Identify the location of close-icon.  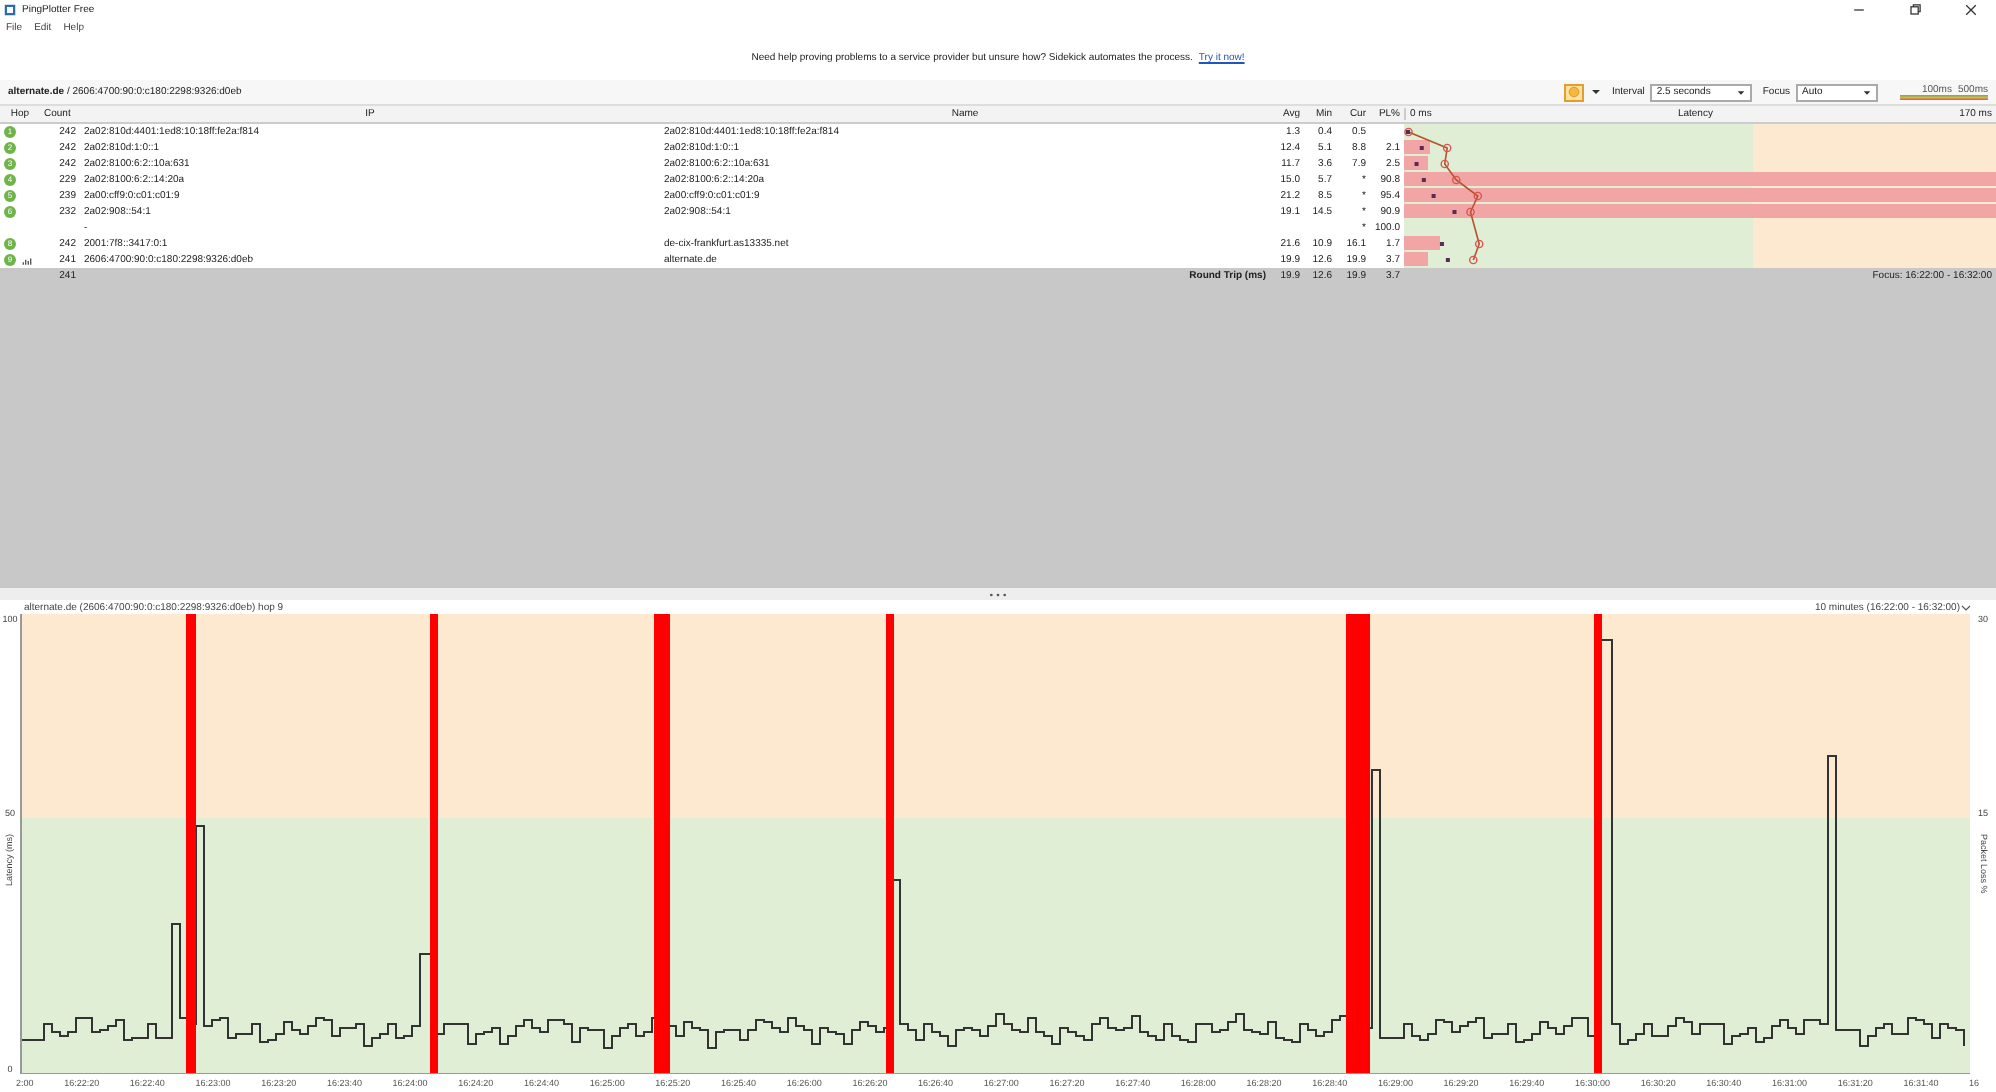
(1971, 9).